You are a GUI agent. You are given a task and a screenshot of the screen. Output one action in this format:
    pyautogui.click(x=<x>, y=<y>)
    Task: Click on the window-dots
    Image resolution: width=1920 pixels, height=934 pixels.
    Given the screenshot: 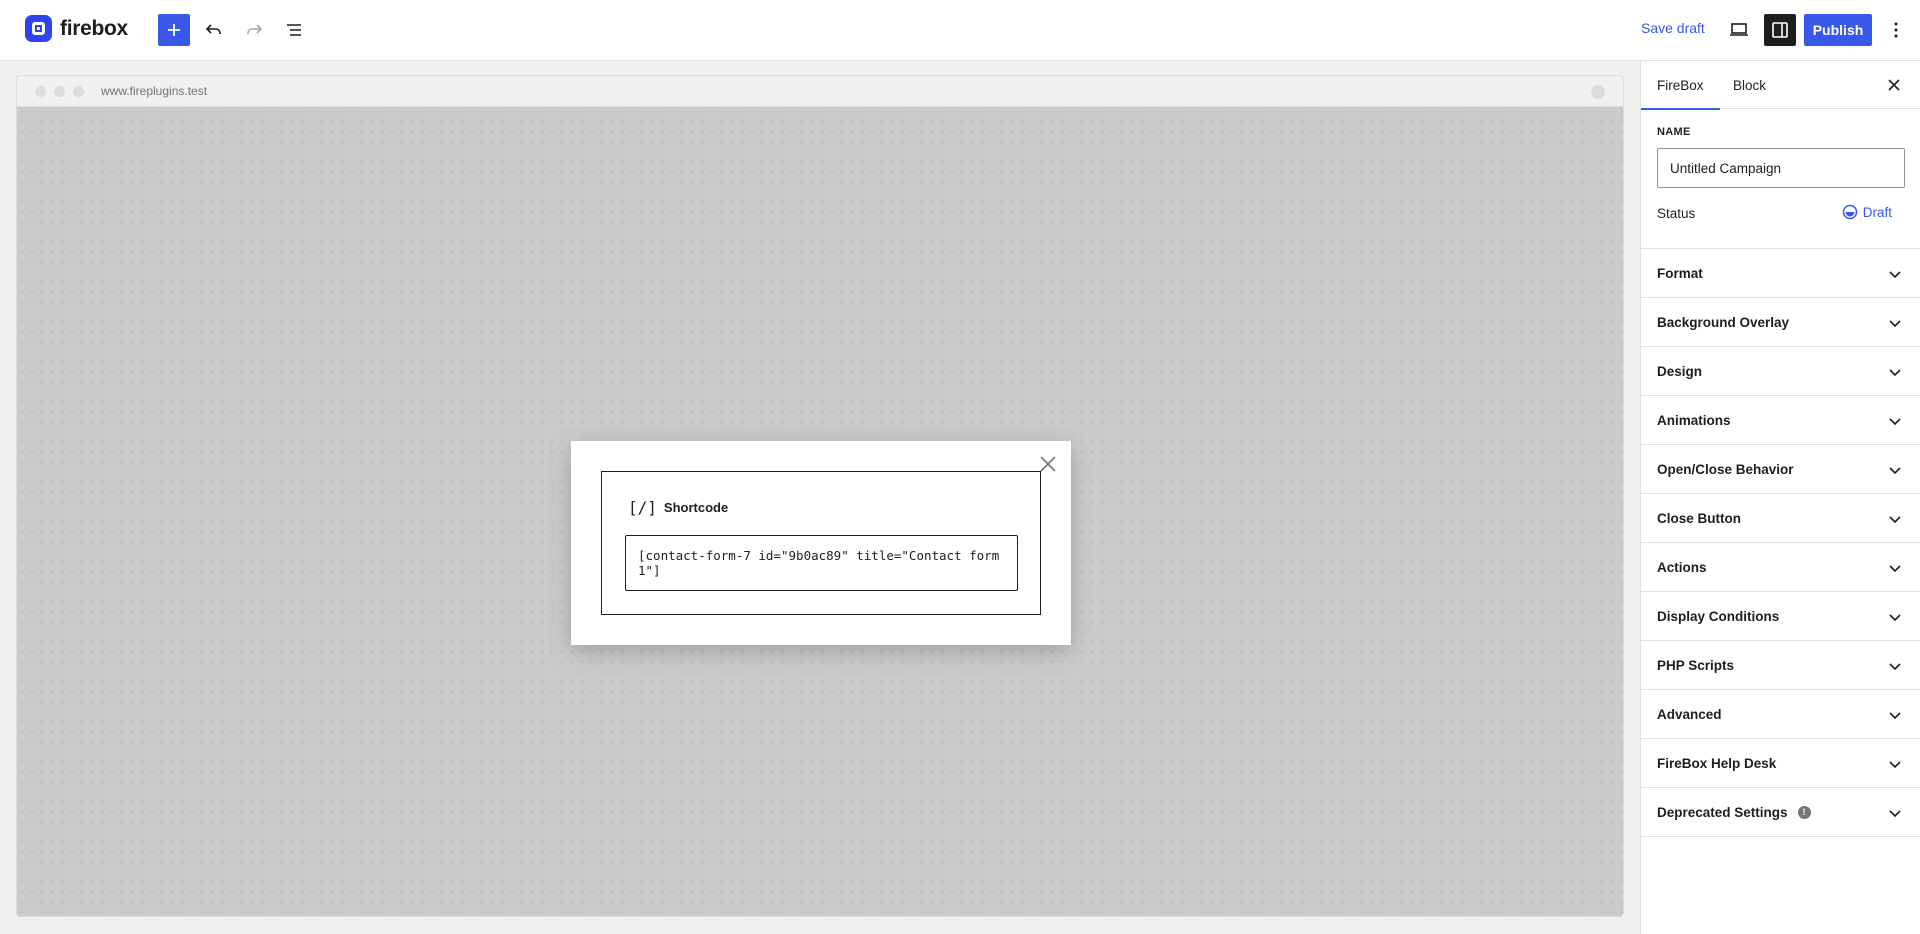 What is the action you would take?
    pyautogui.click(x=59, y=91)
    